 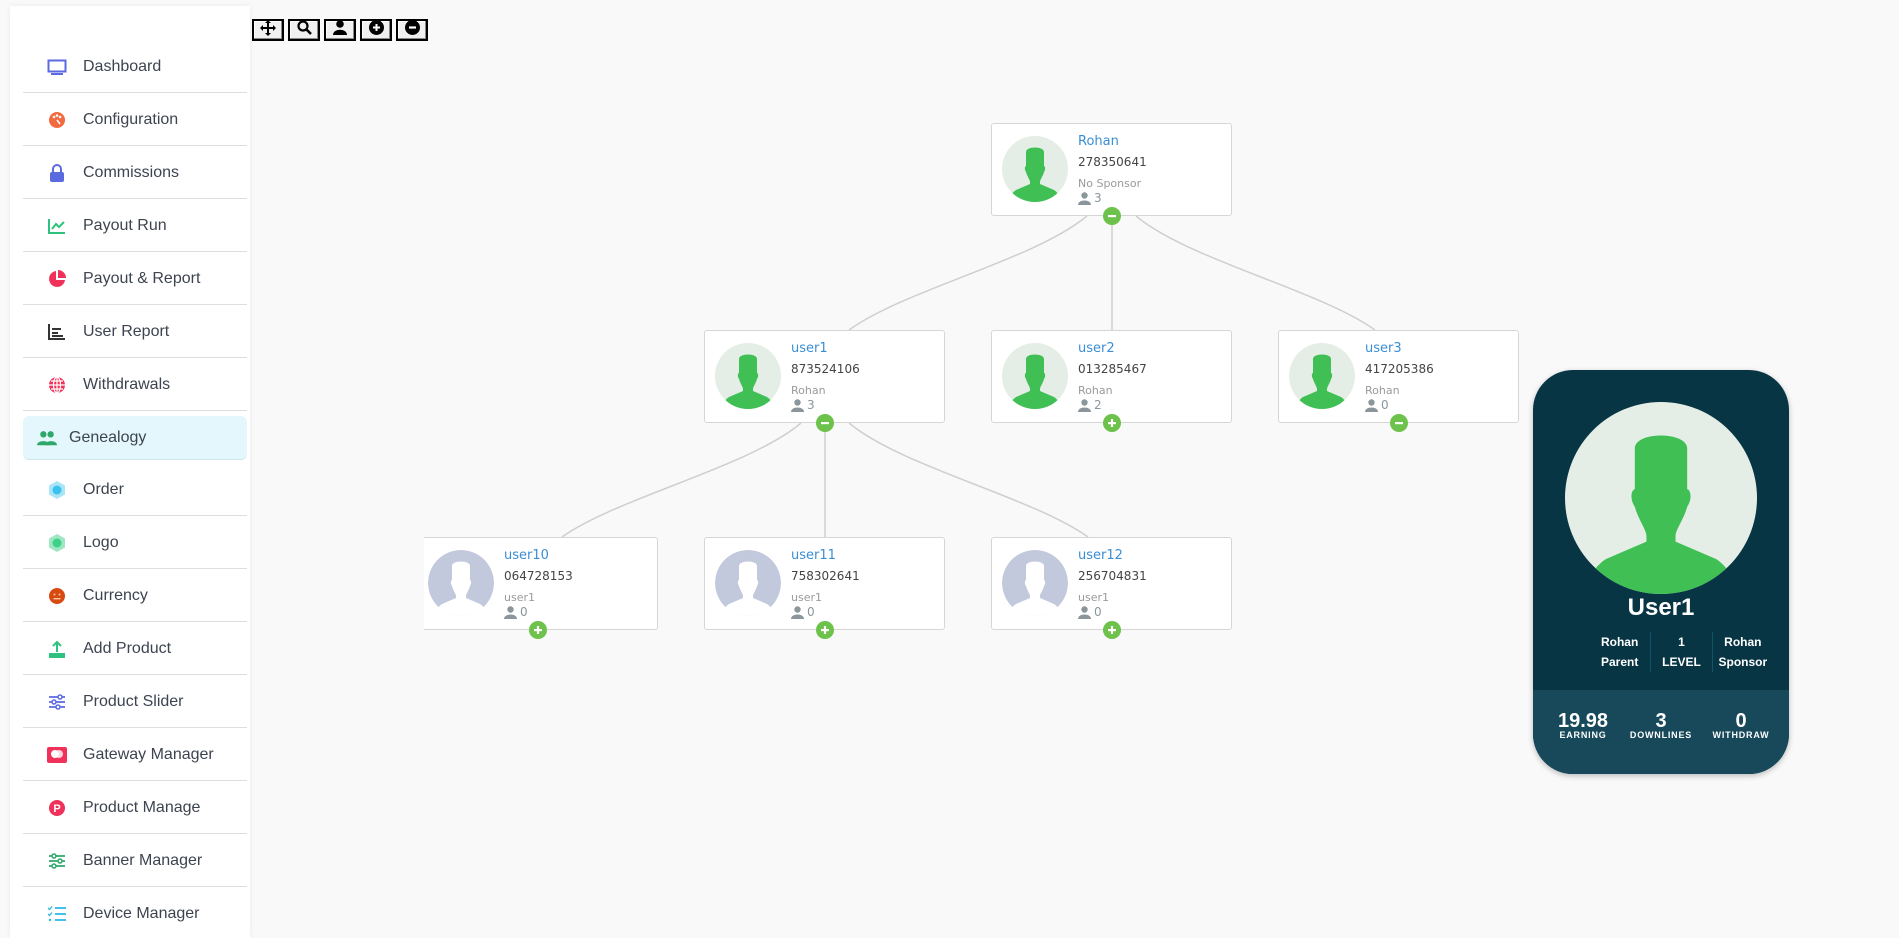 I want to click on sidebar-item-add-product: Add Product, so click(x=135, y=649).